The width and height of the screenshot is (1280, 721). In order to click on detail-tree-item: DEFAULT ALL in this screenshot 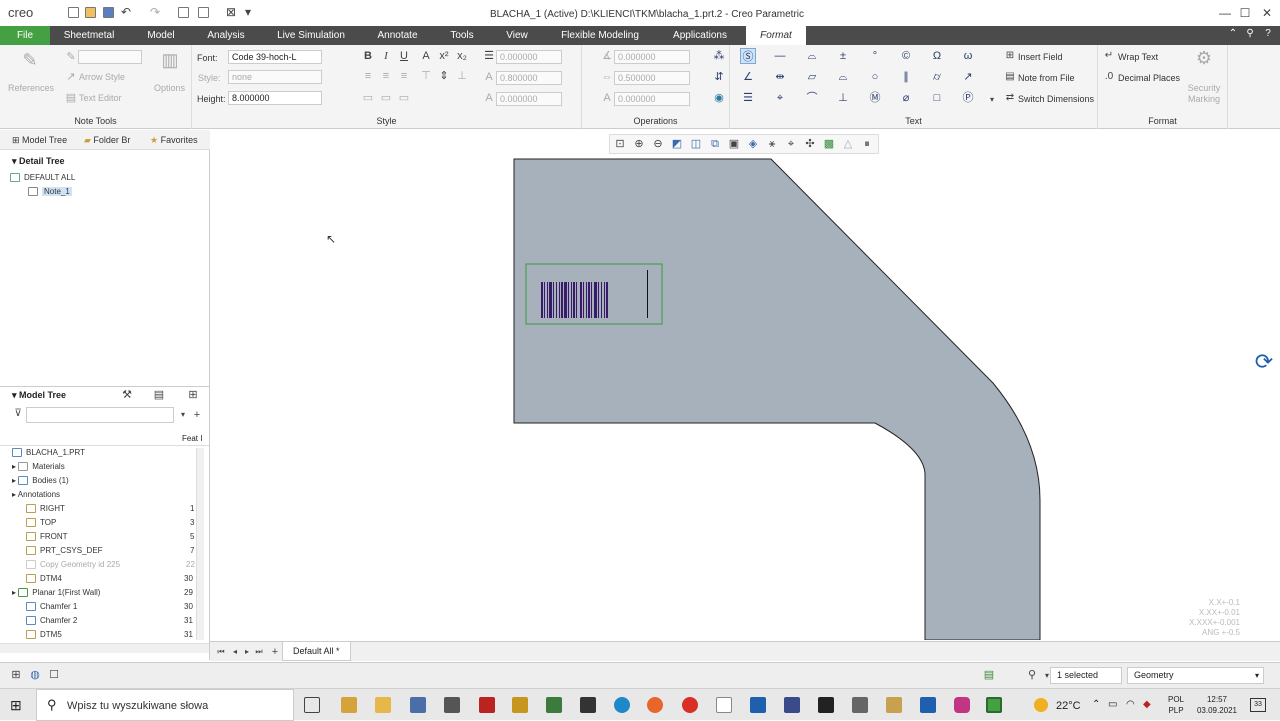, I will do `click(42, 178)`.